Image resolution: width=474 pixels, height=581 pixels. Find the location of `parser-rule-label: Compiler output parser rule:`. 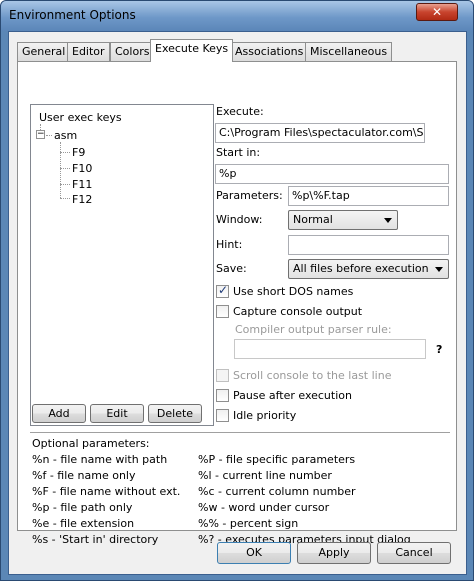

parser-rule-label: Compiler output parser rule: is located at coordinates (313, 329).